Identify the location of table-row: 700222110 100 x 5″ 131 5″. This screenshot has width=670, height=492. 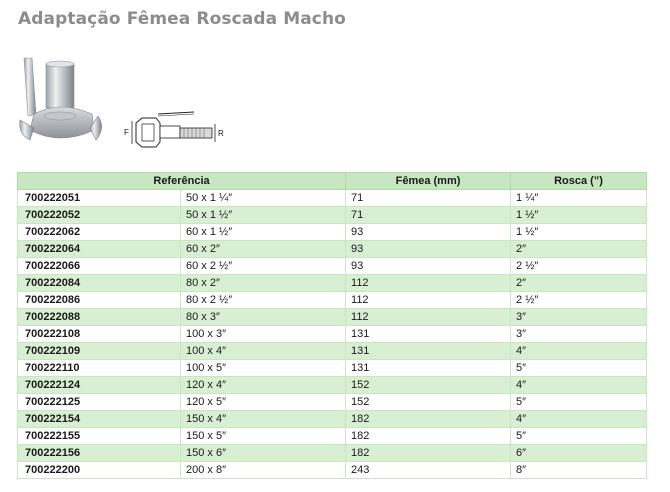
(332, 368).